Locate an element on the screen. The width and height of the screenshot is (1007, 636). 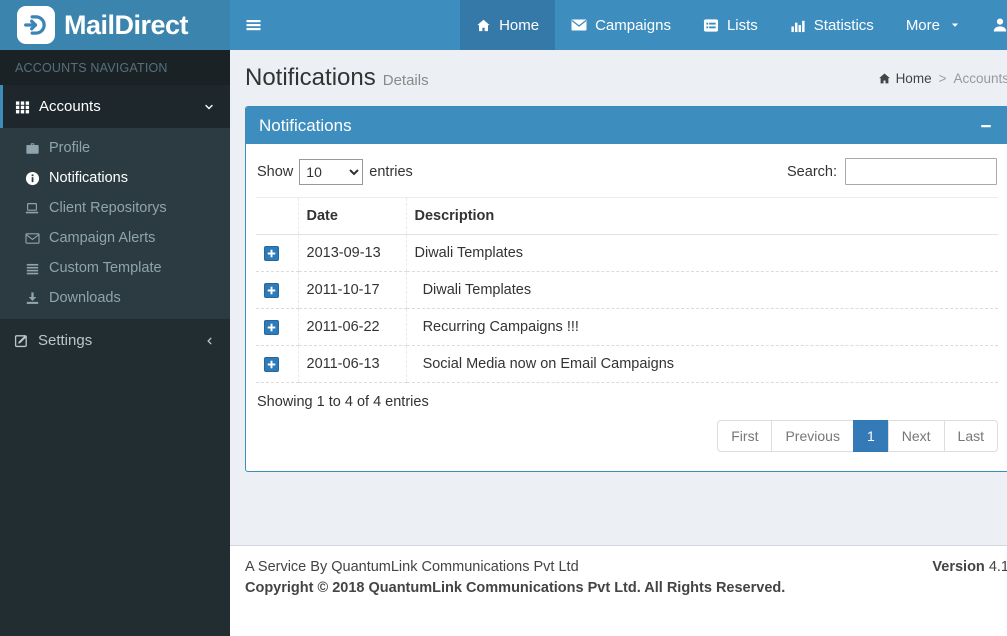
chevron-down-icon is located at coordinates (209, 106).